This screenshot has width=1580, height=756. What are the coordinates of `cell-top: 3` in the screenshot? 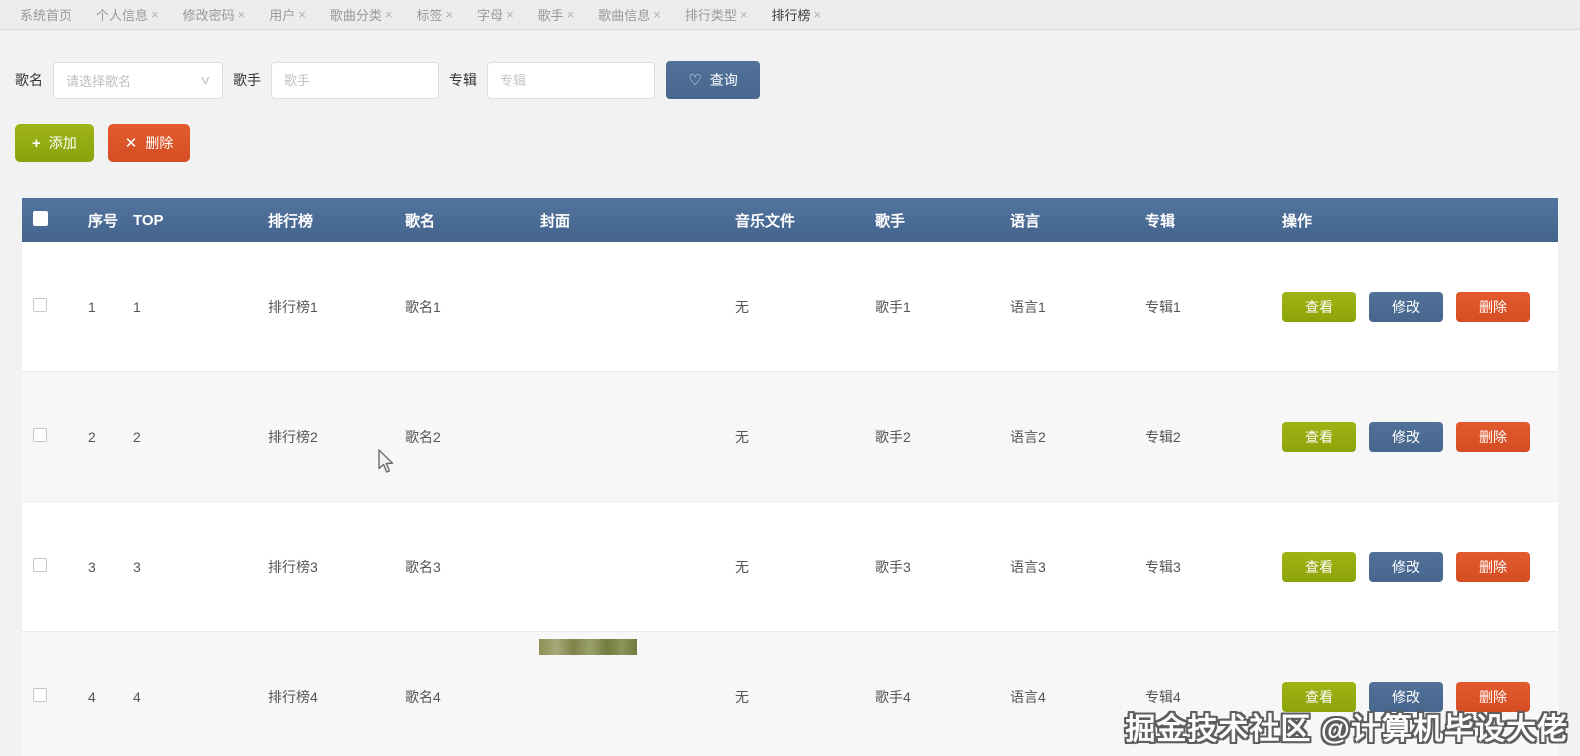 It's located at (137, 566).